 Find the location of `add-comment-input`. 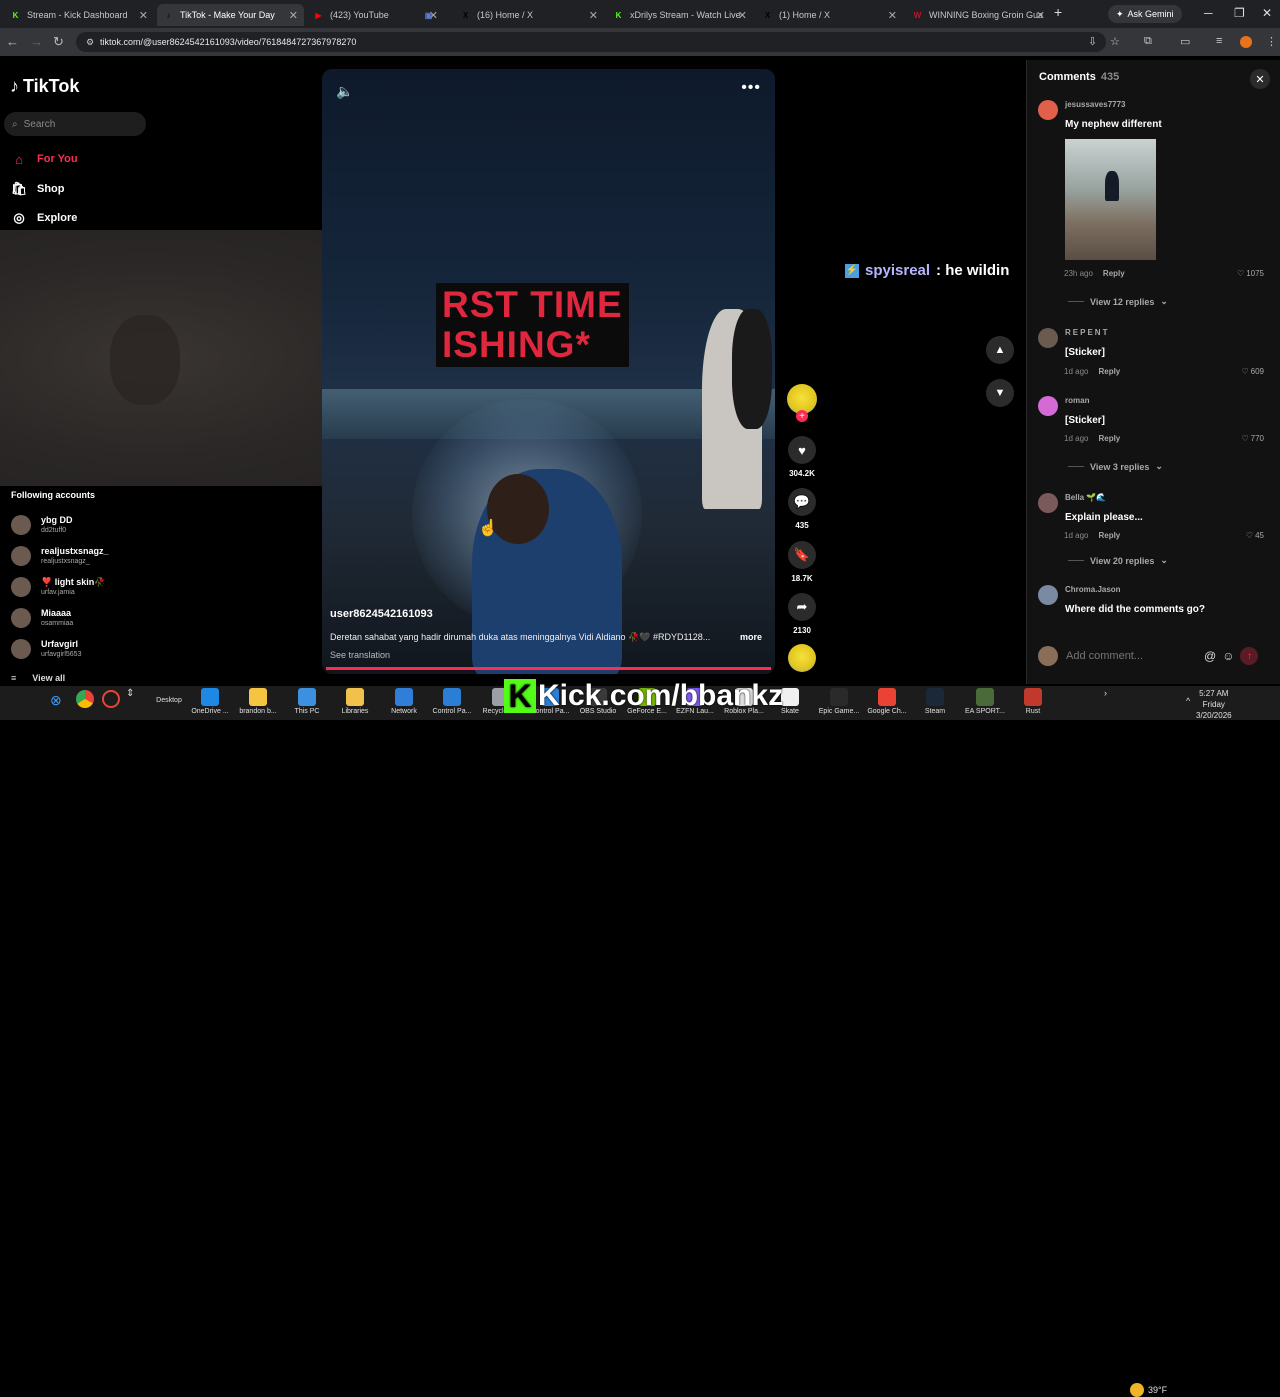

add-comment-input is located at coordinates (1131, 656).